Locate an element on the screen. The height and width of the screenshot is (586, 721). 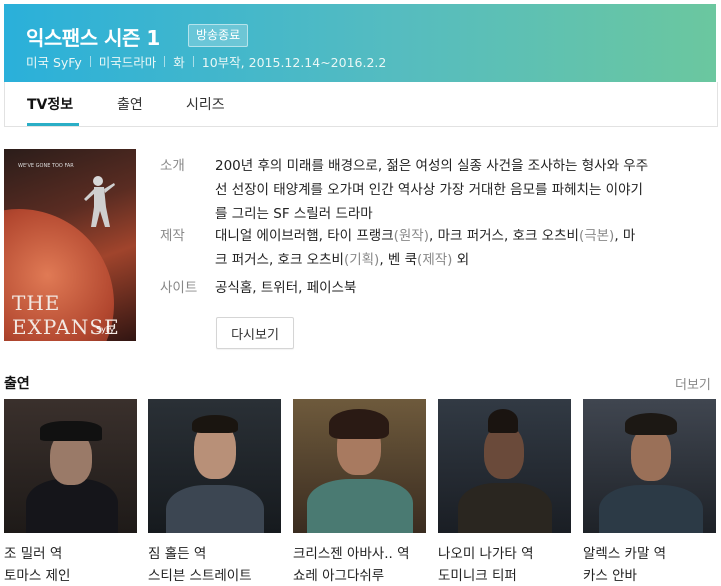
meta-genre: 미국드라마 is located at coordinates (127, 62).